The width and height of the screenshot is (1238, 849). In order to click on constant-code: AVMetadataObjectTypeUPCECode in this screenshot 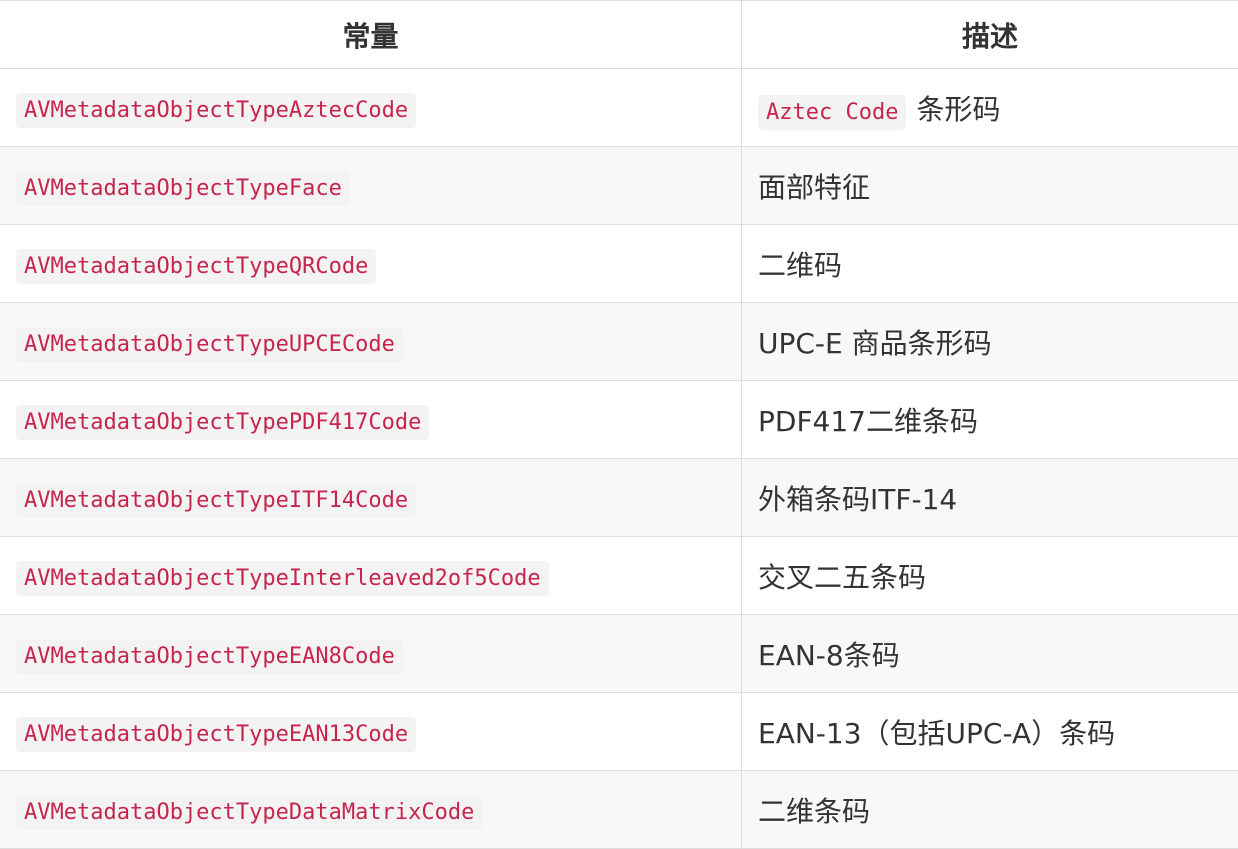, I will do `click(209, 344)`.